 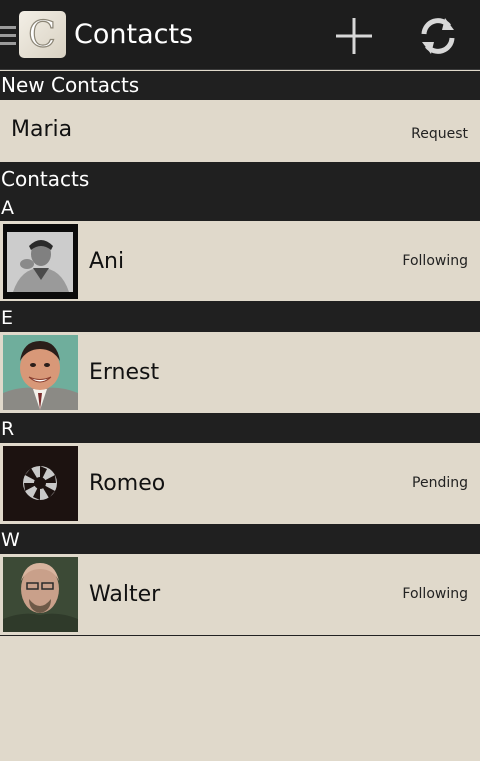 I want to click on refresh-button, so click(x=438, y=36).